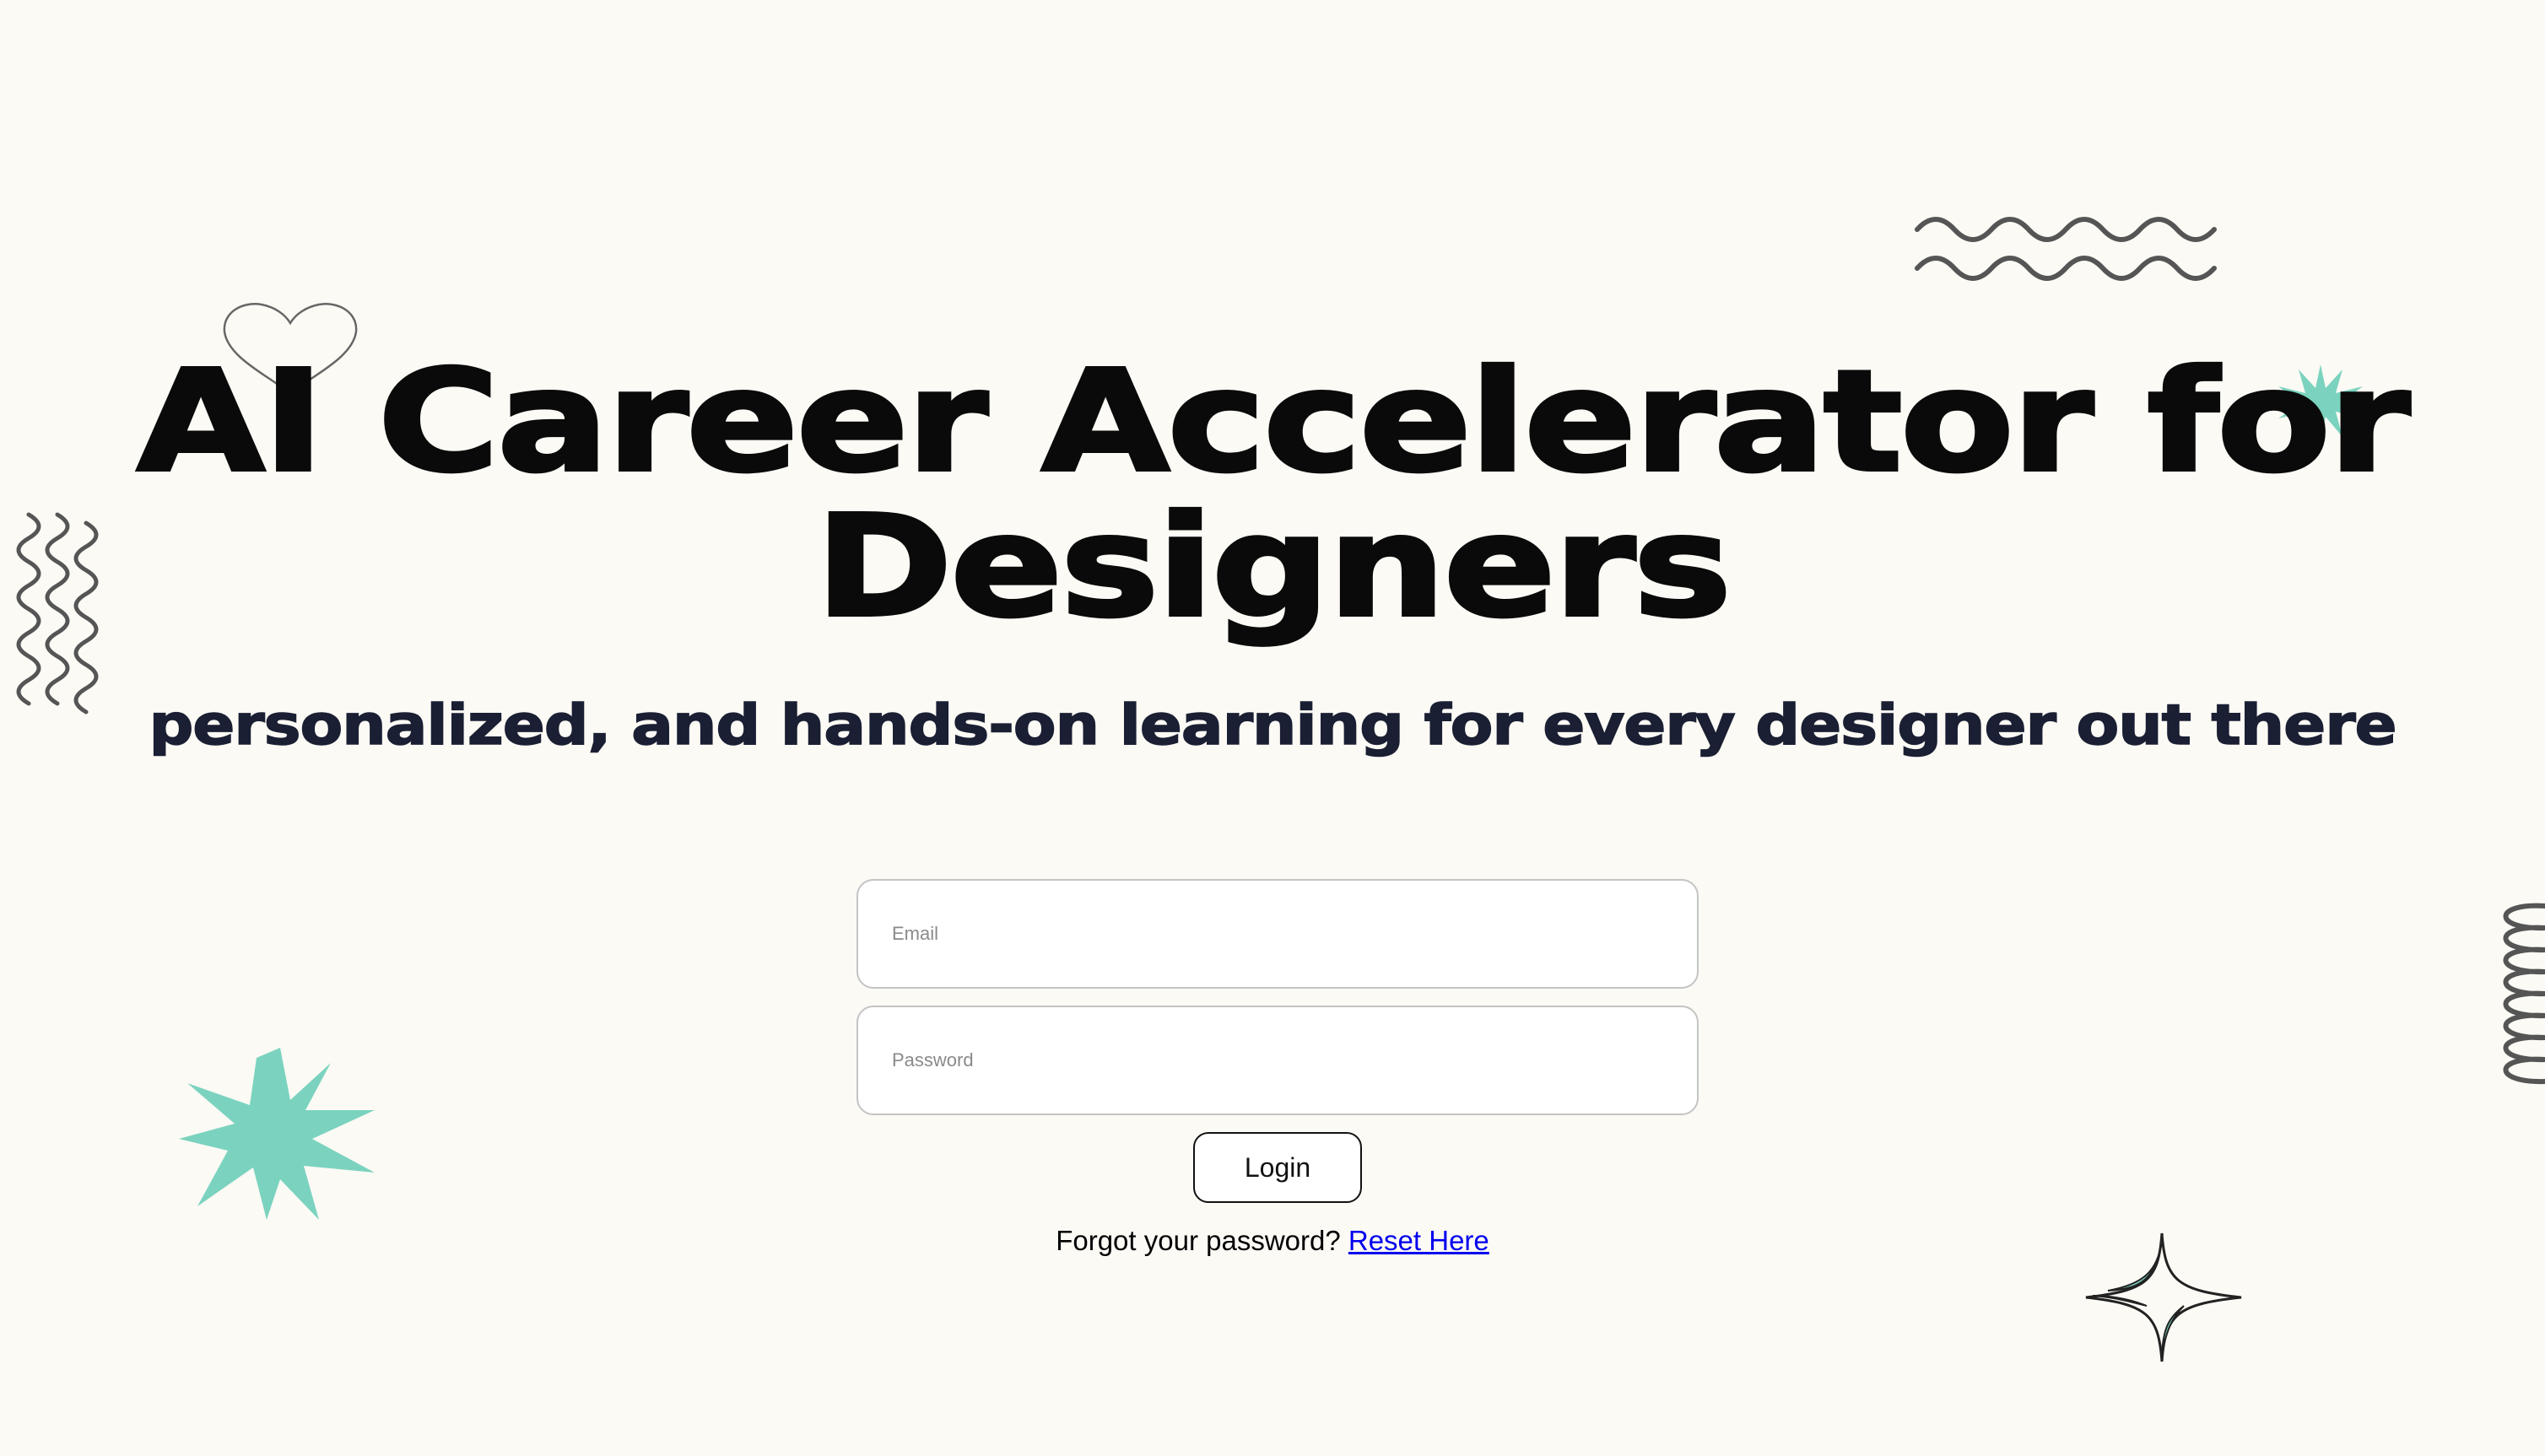 Image resolution: width=2545 pixels, height=1456 pixels. What do you see at coordinates (2524, 994) in the screenshot?
I see `coil-spring-icon` at bounding box center [2524, 994].